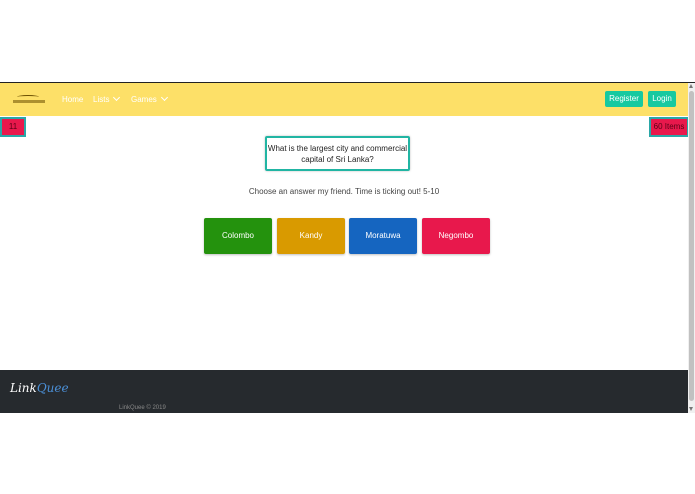 The width and height of the screenshot is (695, 494). I want to click on answer-button-moratuwa: Moratuwa, so click(383, 236).